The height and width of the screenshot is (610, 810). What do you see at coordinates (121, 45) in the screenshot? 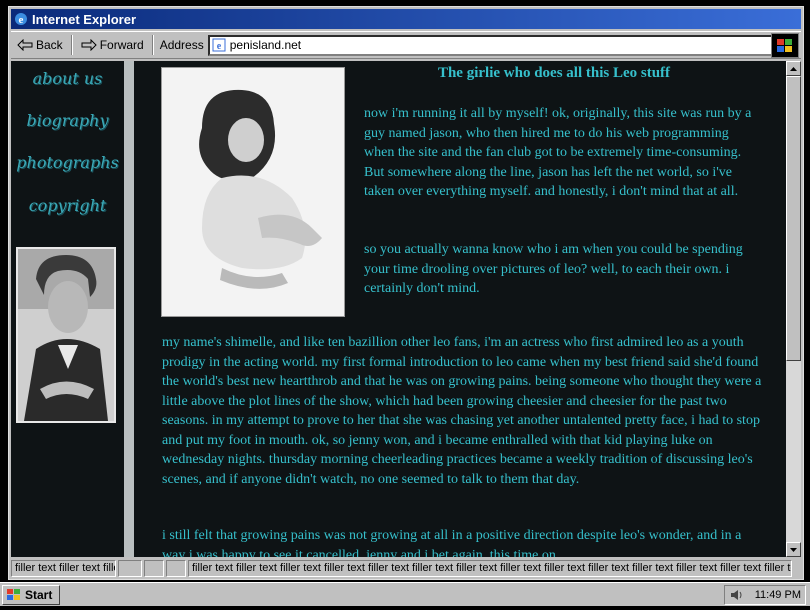
I see `forward-label: Forward` at bounding box center [121, 45].